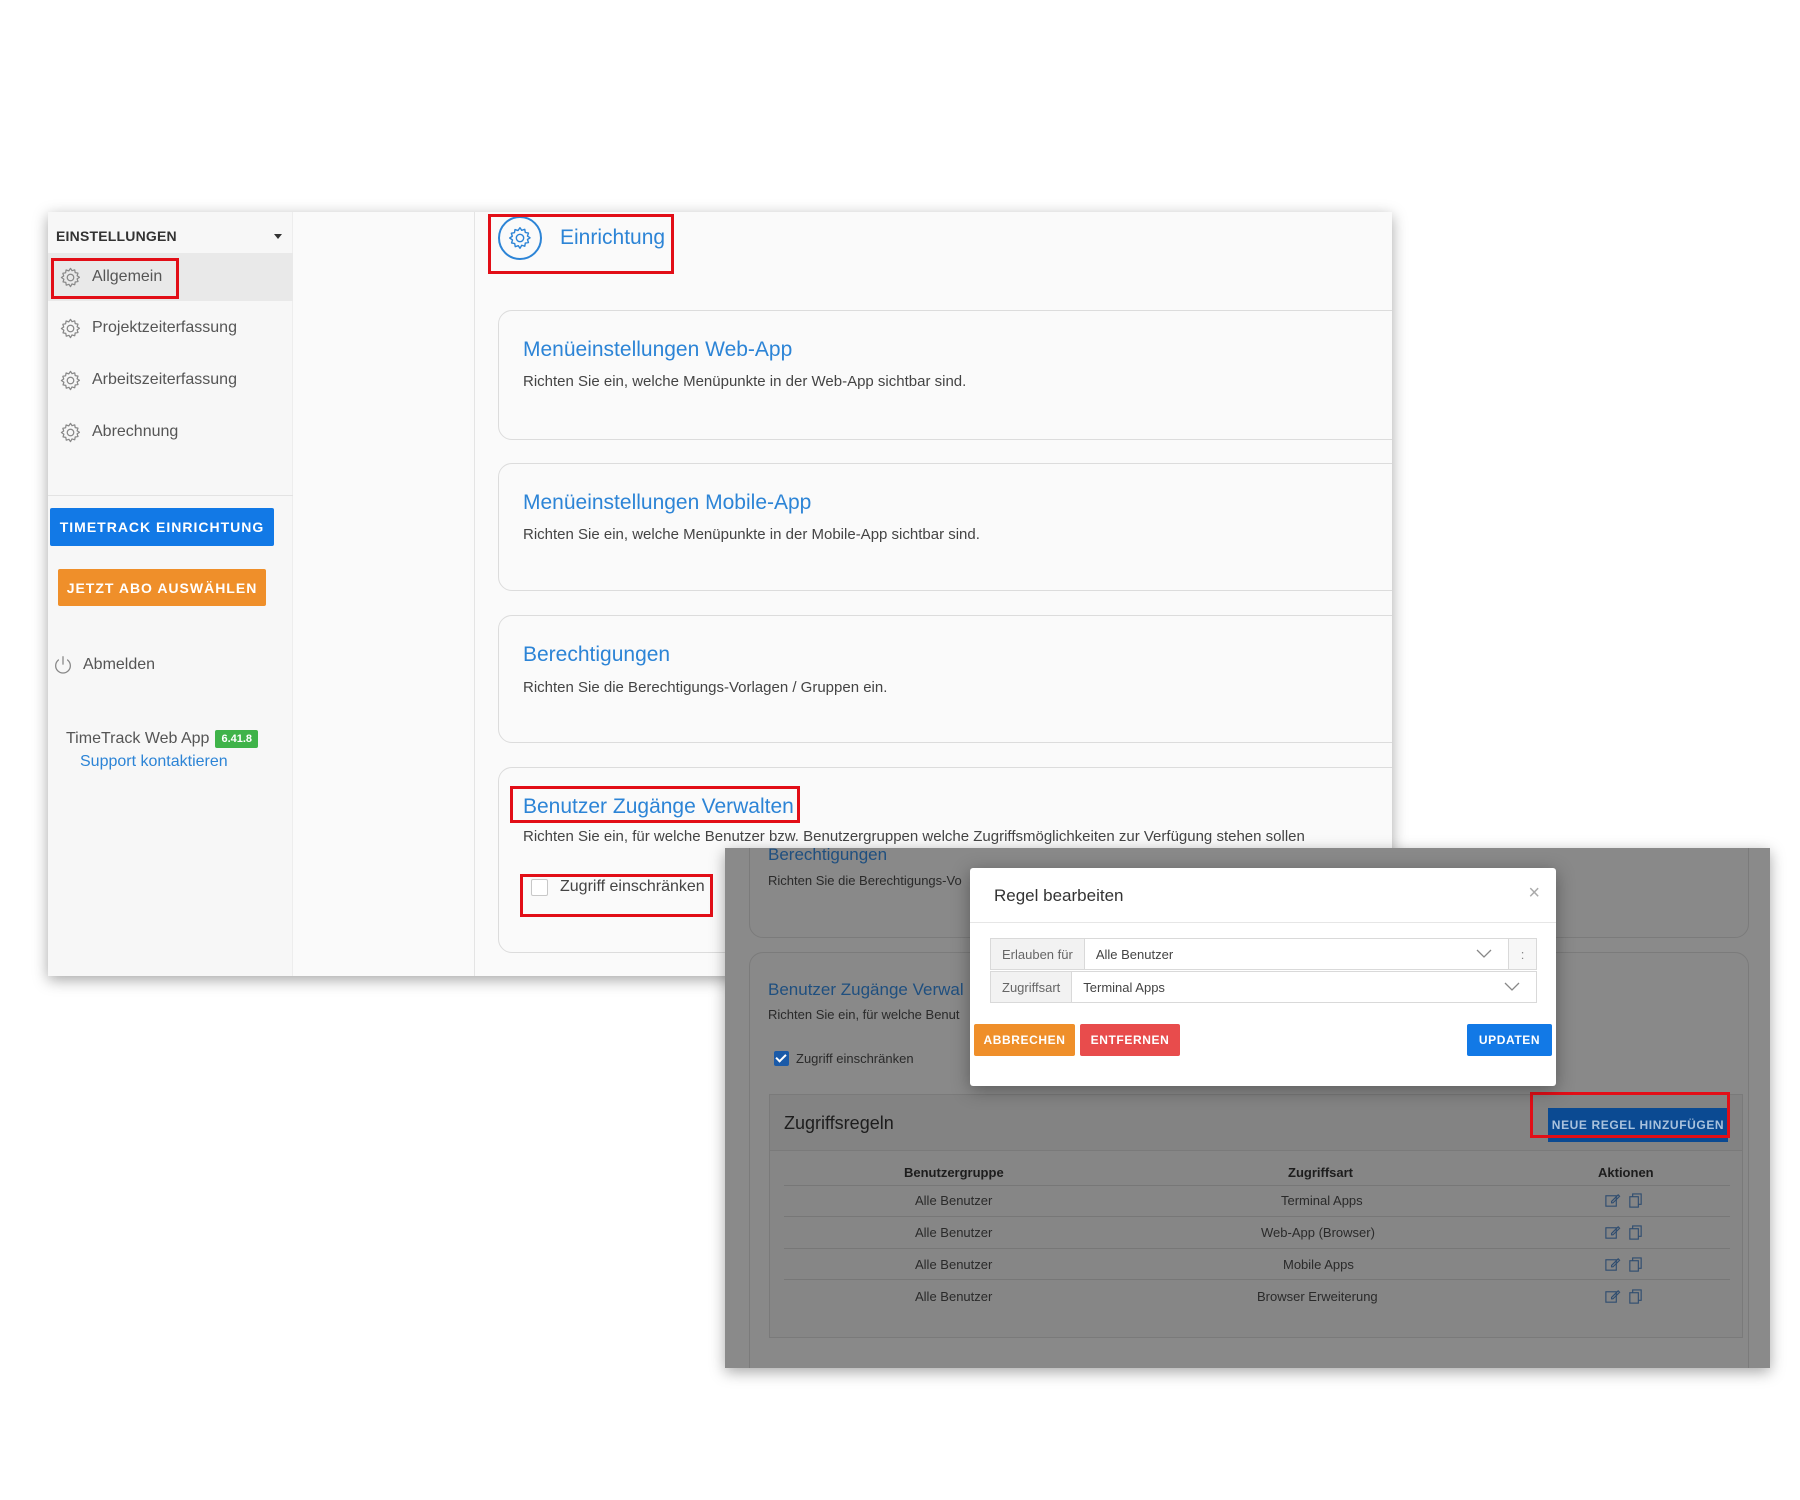 This screenshot has width=1800, height=1500. I want to click on cell-access-type: Terminal Apps, so click(1322, 1200).